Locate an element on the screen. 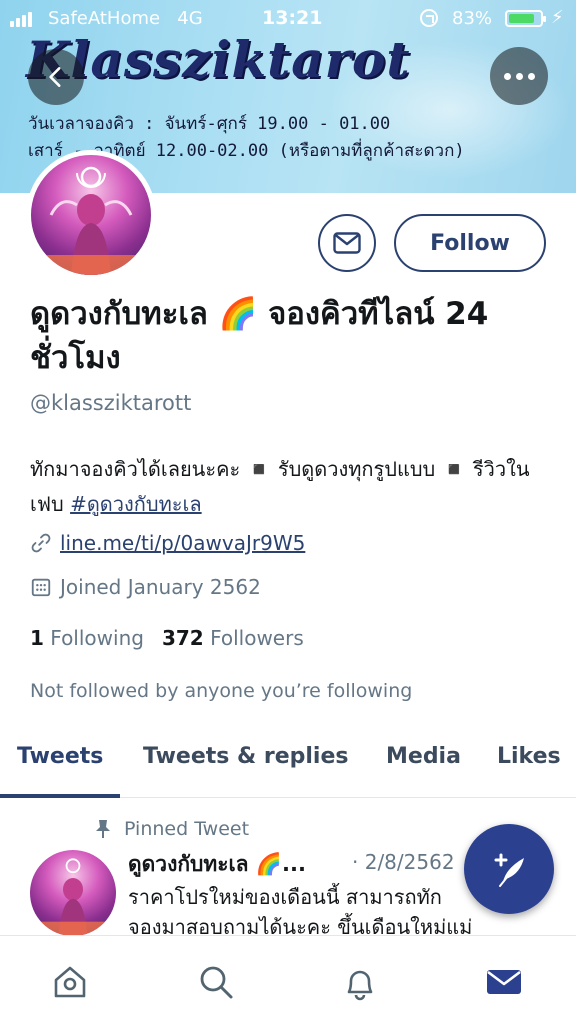 The width and height of the screenshot is (576, 1024). network-type: 4G is located at coordinates (190, 18).